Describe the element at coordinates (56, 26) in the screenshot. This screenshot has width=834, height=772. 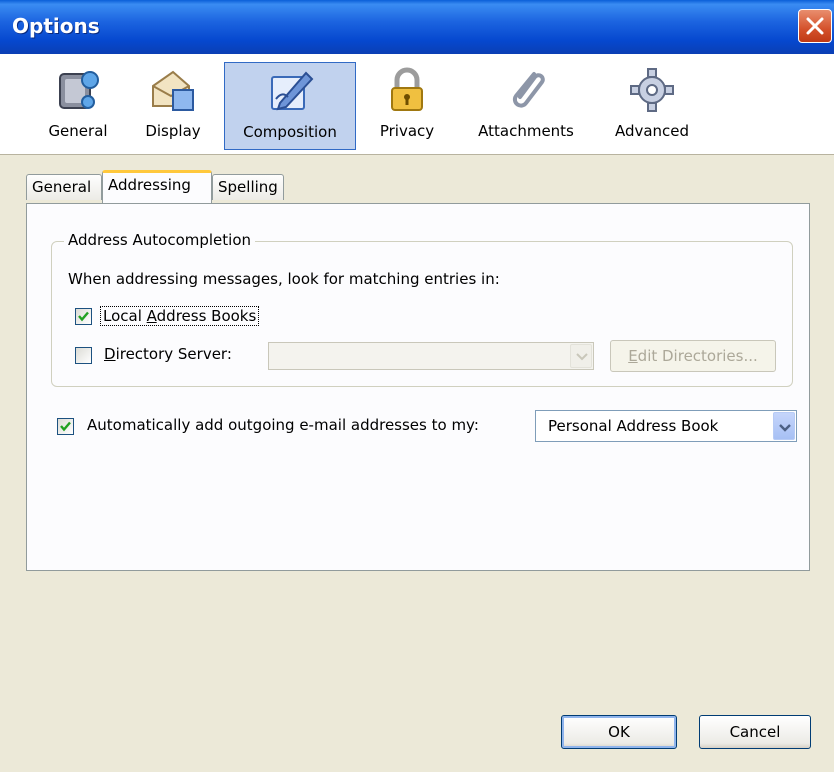
I see `window-title: Options` at that location.